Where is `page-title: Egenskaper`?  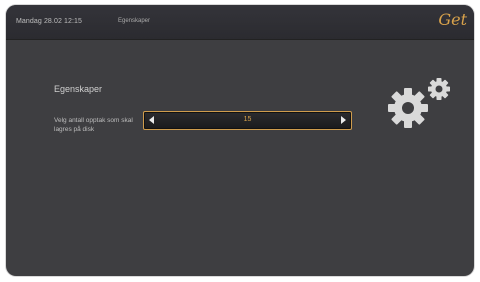 page-title: Egenskaper is located at coordinates (78, 89).